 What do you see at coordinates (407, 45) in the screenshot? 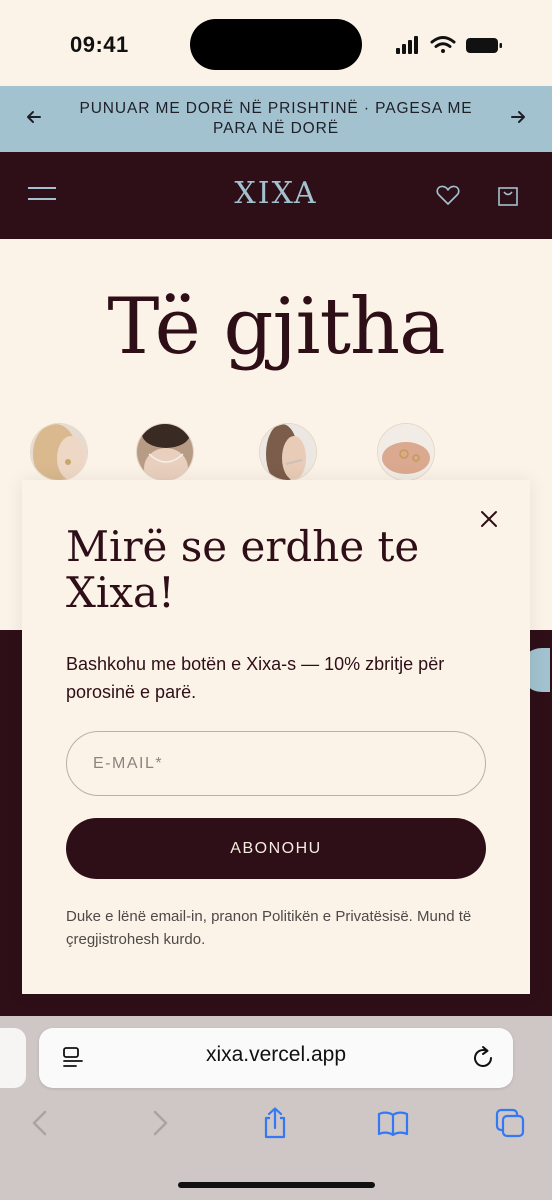
I see `signal-icon` at bounding box center [407, 45].